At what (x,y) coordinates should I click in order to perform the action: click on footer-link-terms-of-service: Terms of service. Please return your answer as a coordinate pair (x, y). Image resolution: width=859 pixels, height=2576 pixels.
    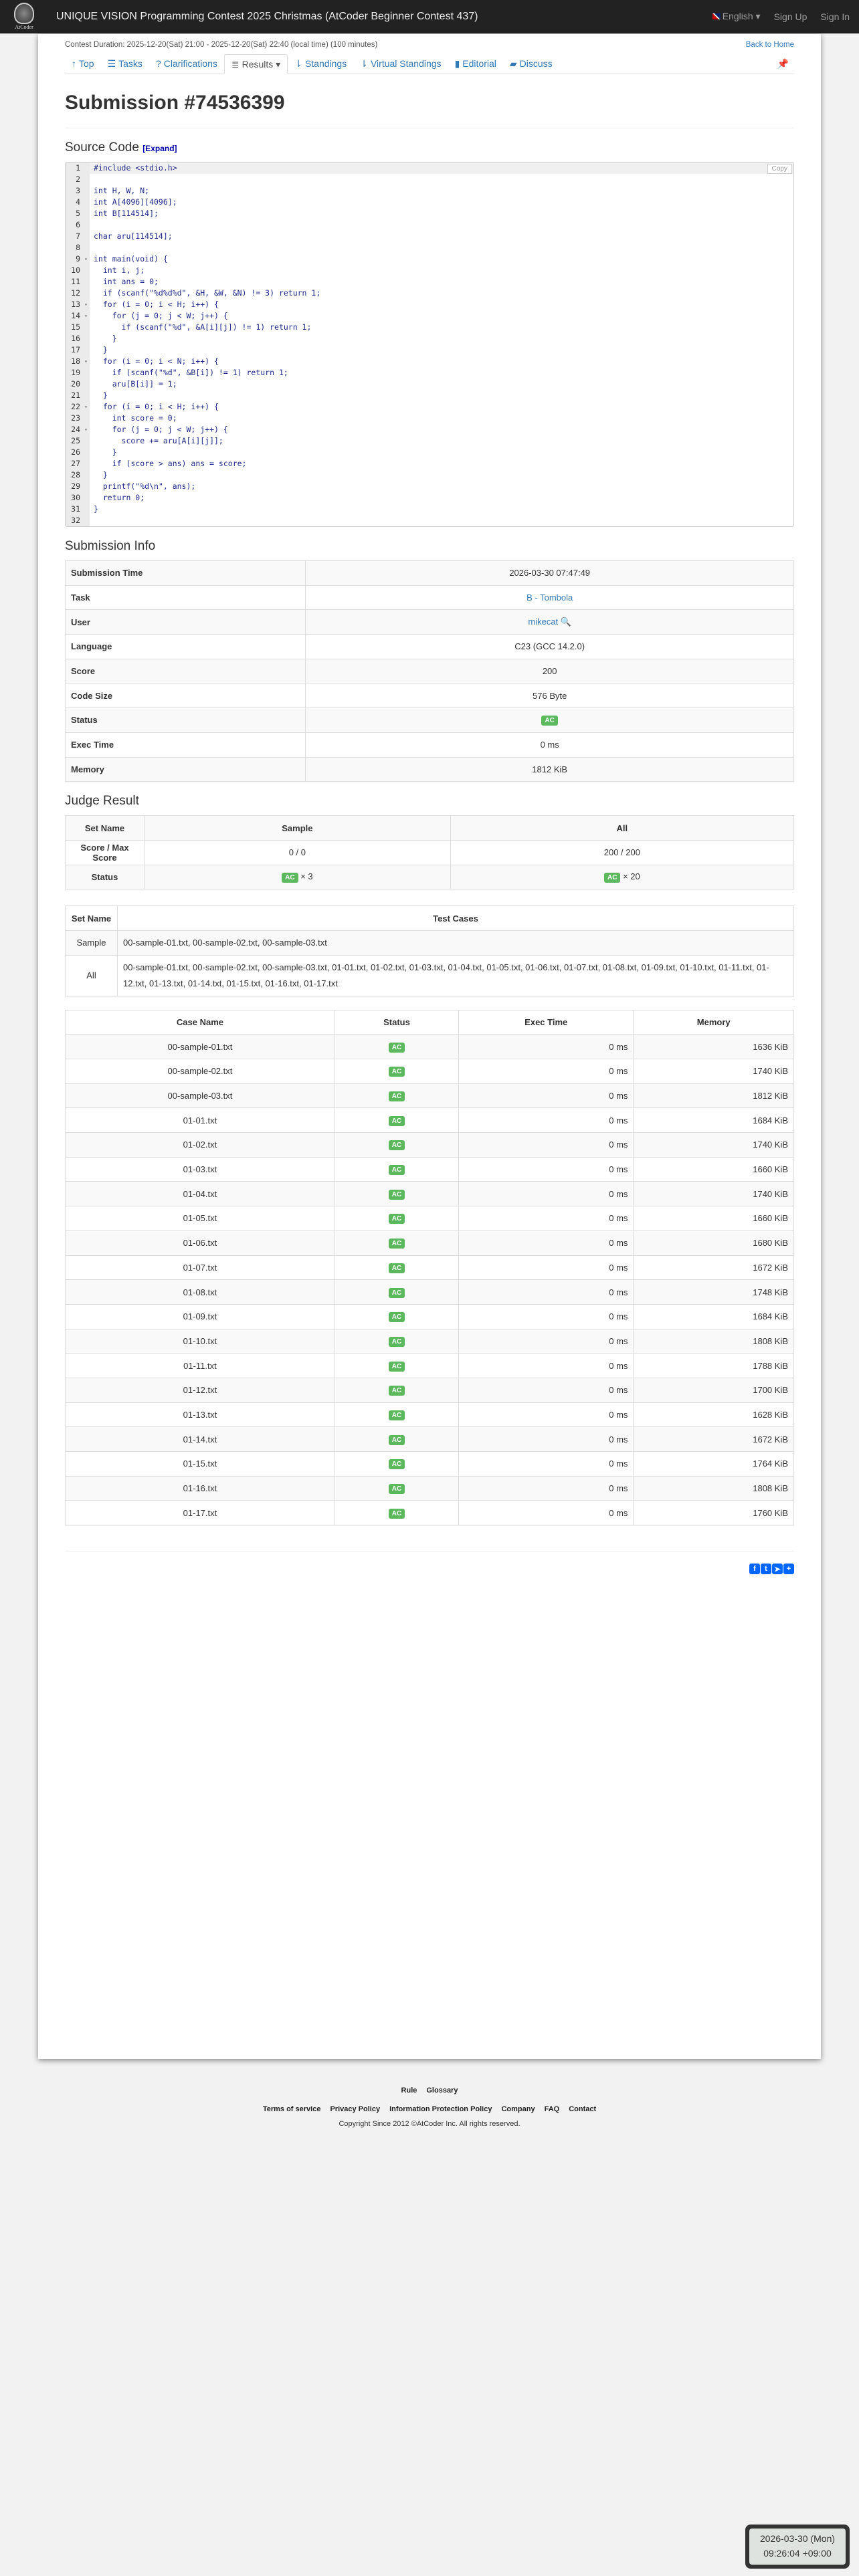
    Looking at the image, I should click on (292, 2109).